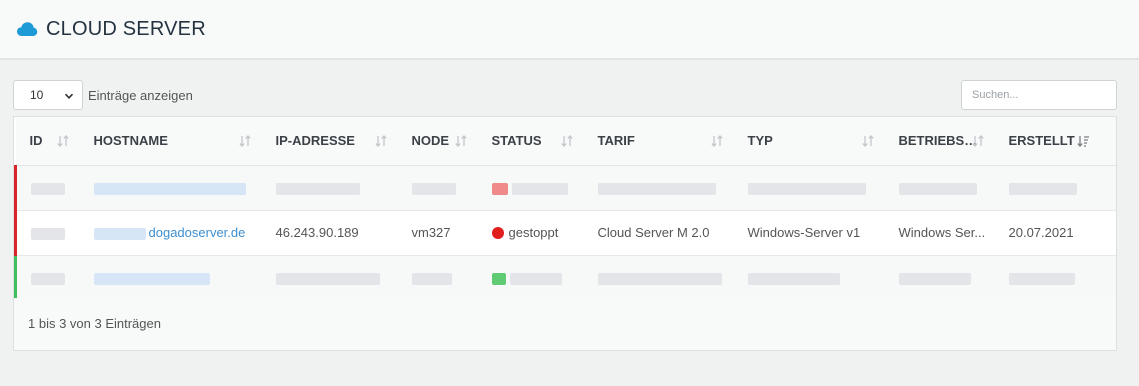  Describe the element at coordinates (140, 95) in the screenshot. I see `page-length-label: Einträge anzeigen` at that location.